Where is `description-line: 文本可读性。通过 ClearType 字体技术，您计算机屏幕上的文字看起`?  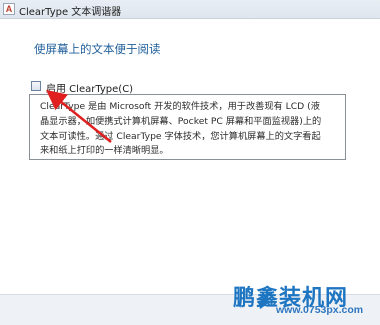
description-line: 文本可读性。通过 ClearType 字体技术，您计算机屏幕上的文字看起 is located at coordinates (180, 136).